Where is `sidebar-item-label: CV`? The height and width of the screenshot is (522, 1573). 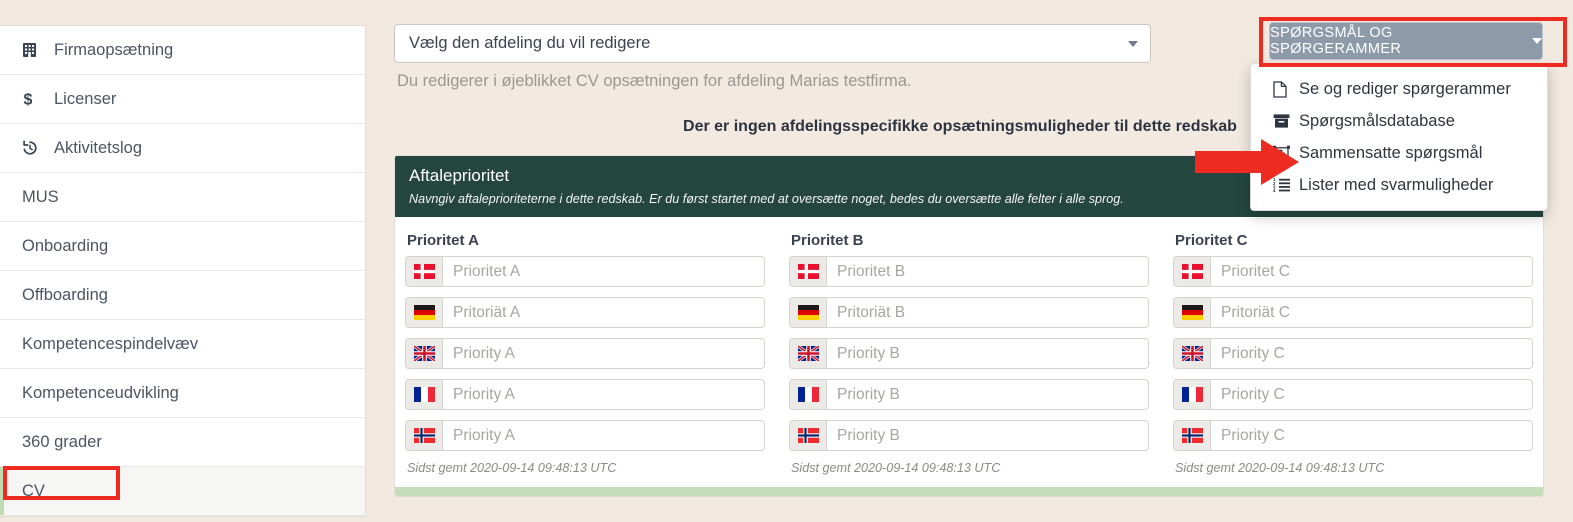
sidebar-item-label: CV is located at coordinates (33, 490).